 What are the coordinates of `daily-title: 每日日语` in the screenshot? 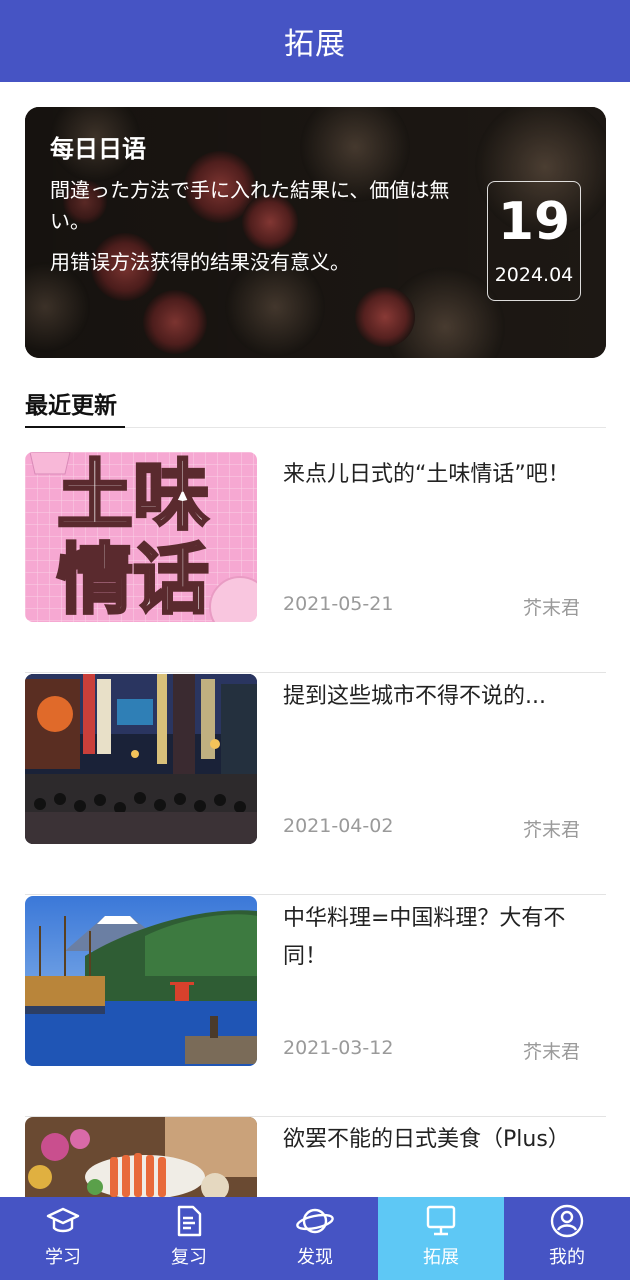 It's located at (98, 149).